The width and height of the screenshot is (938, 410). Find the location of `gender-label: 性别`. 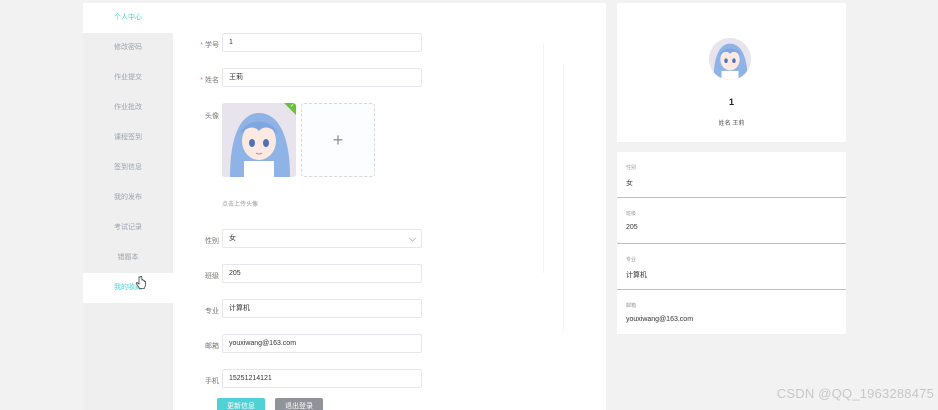

gender-label: 性别 is located at coordinates (212, 241).